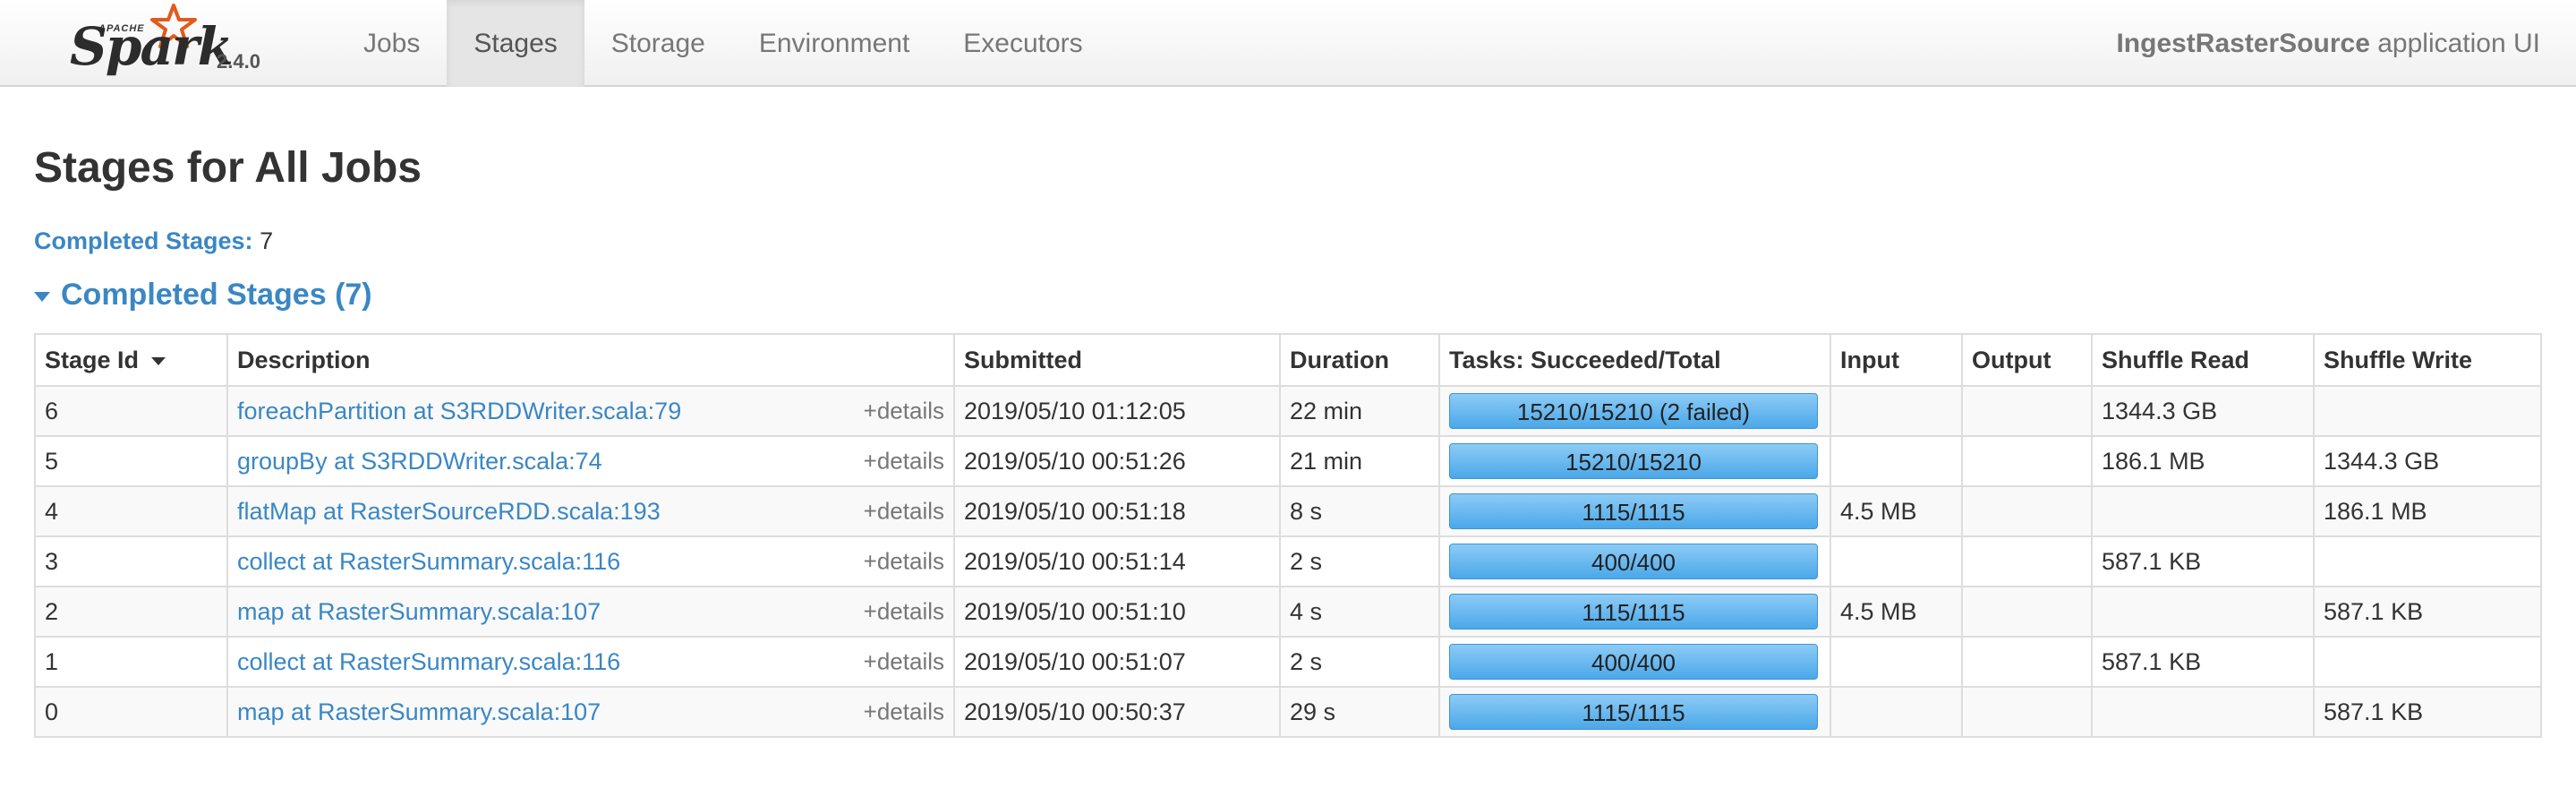  I want to click on completed-stages-summary: Completed Stages: 7, so click(153, 241).